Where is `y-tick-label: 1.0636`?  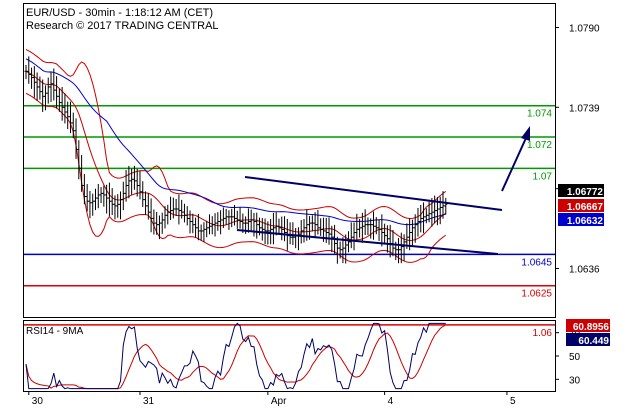 y-tick-label: 1.0636 is located at coordinates (584, 269).